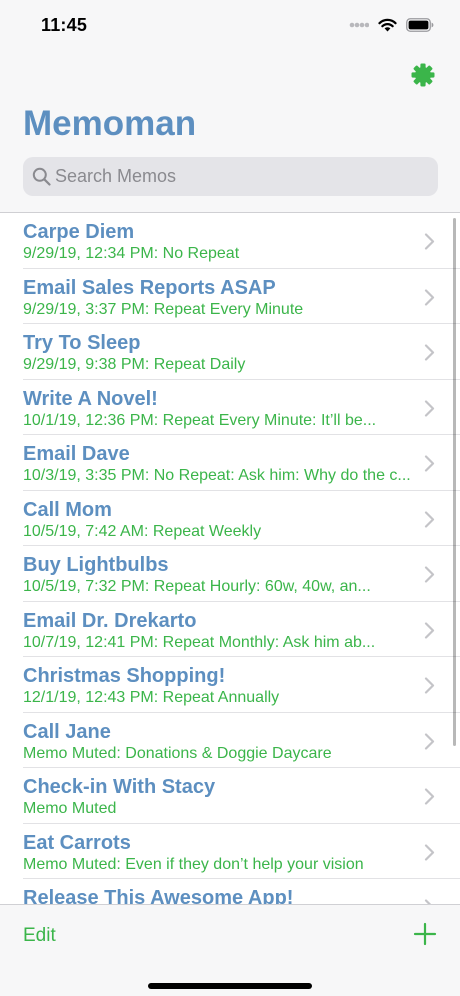 The height and width of the screenshot is (996, 460). Describe the element at coordinates (70, 808) in the screenshot. I see `memo-subtitle: Memo Muted` at that location.